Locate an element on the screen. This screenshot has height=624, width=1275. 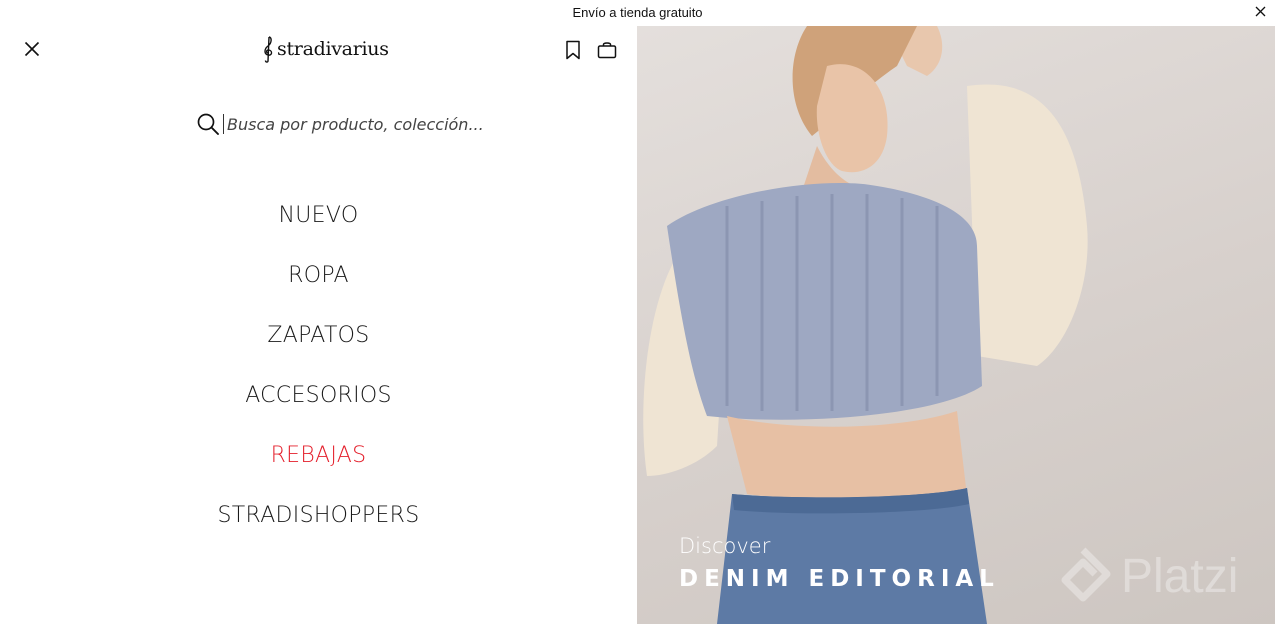
nav-item-stradishoppers: STRADISHOPPERS is located at coordinates (318, 515).